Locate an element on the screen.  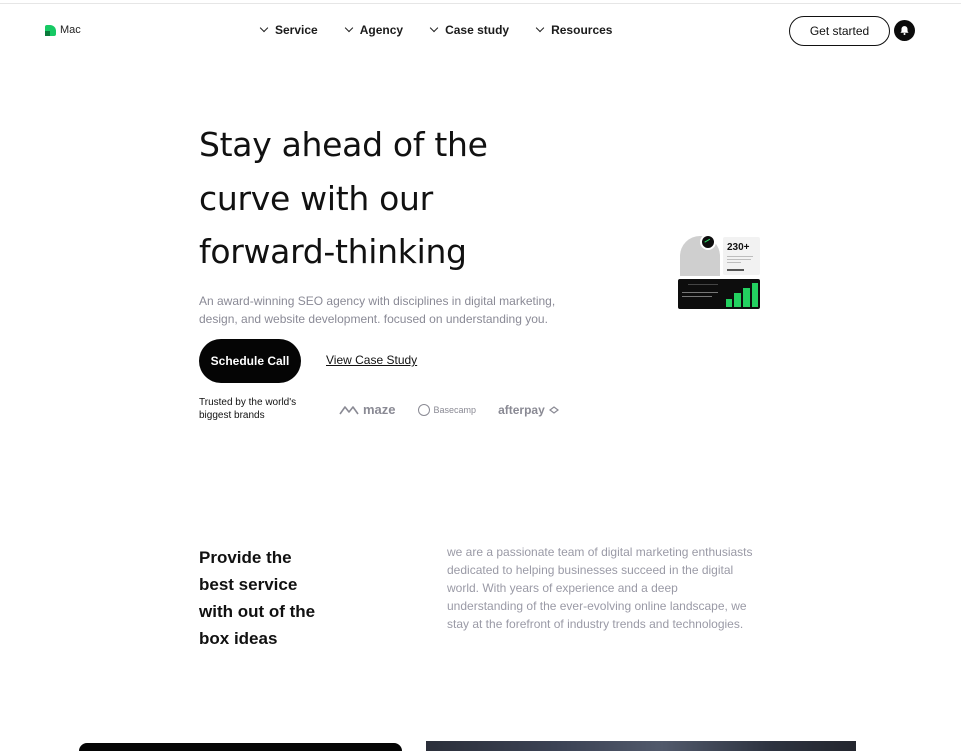
afterpay-logo: afterpay is located at coordinates (528, 410).